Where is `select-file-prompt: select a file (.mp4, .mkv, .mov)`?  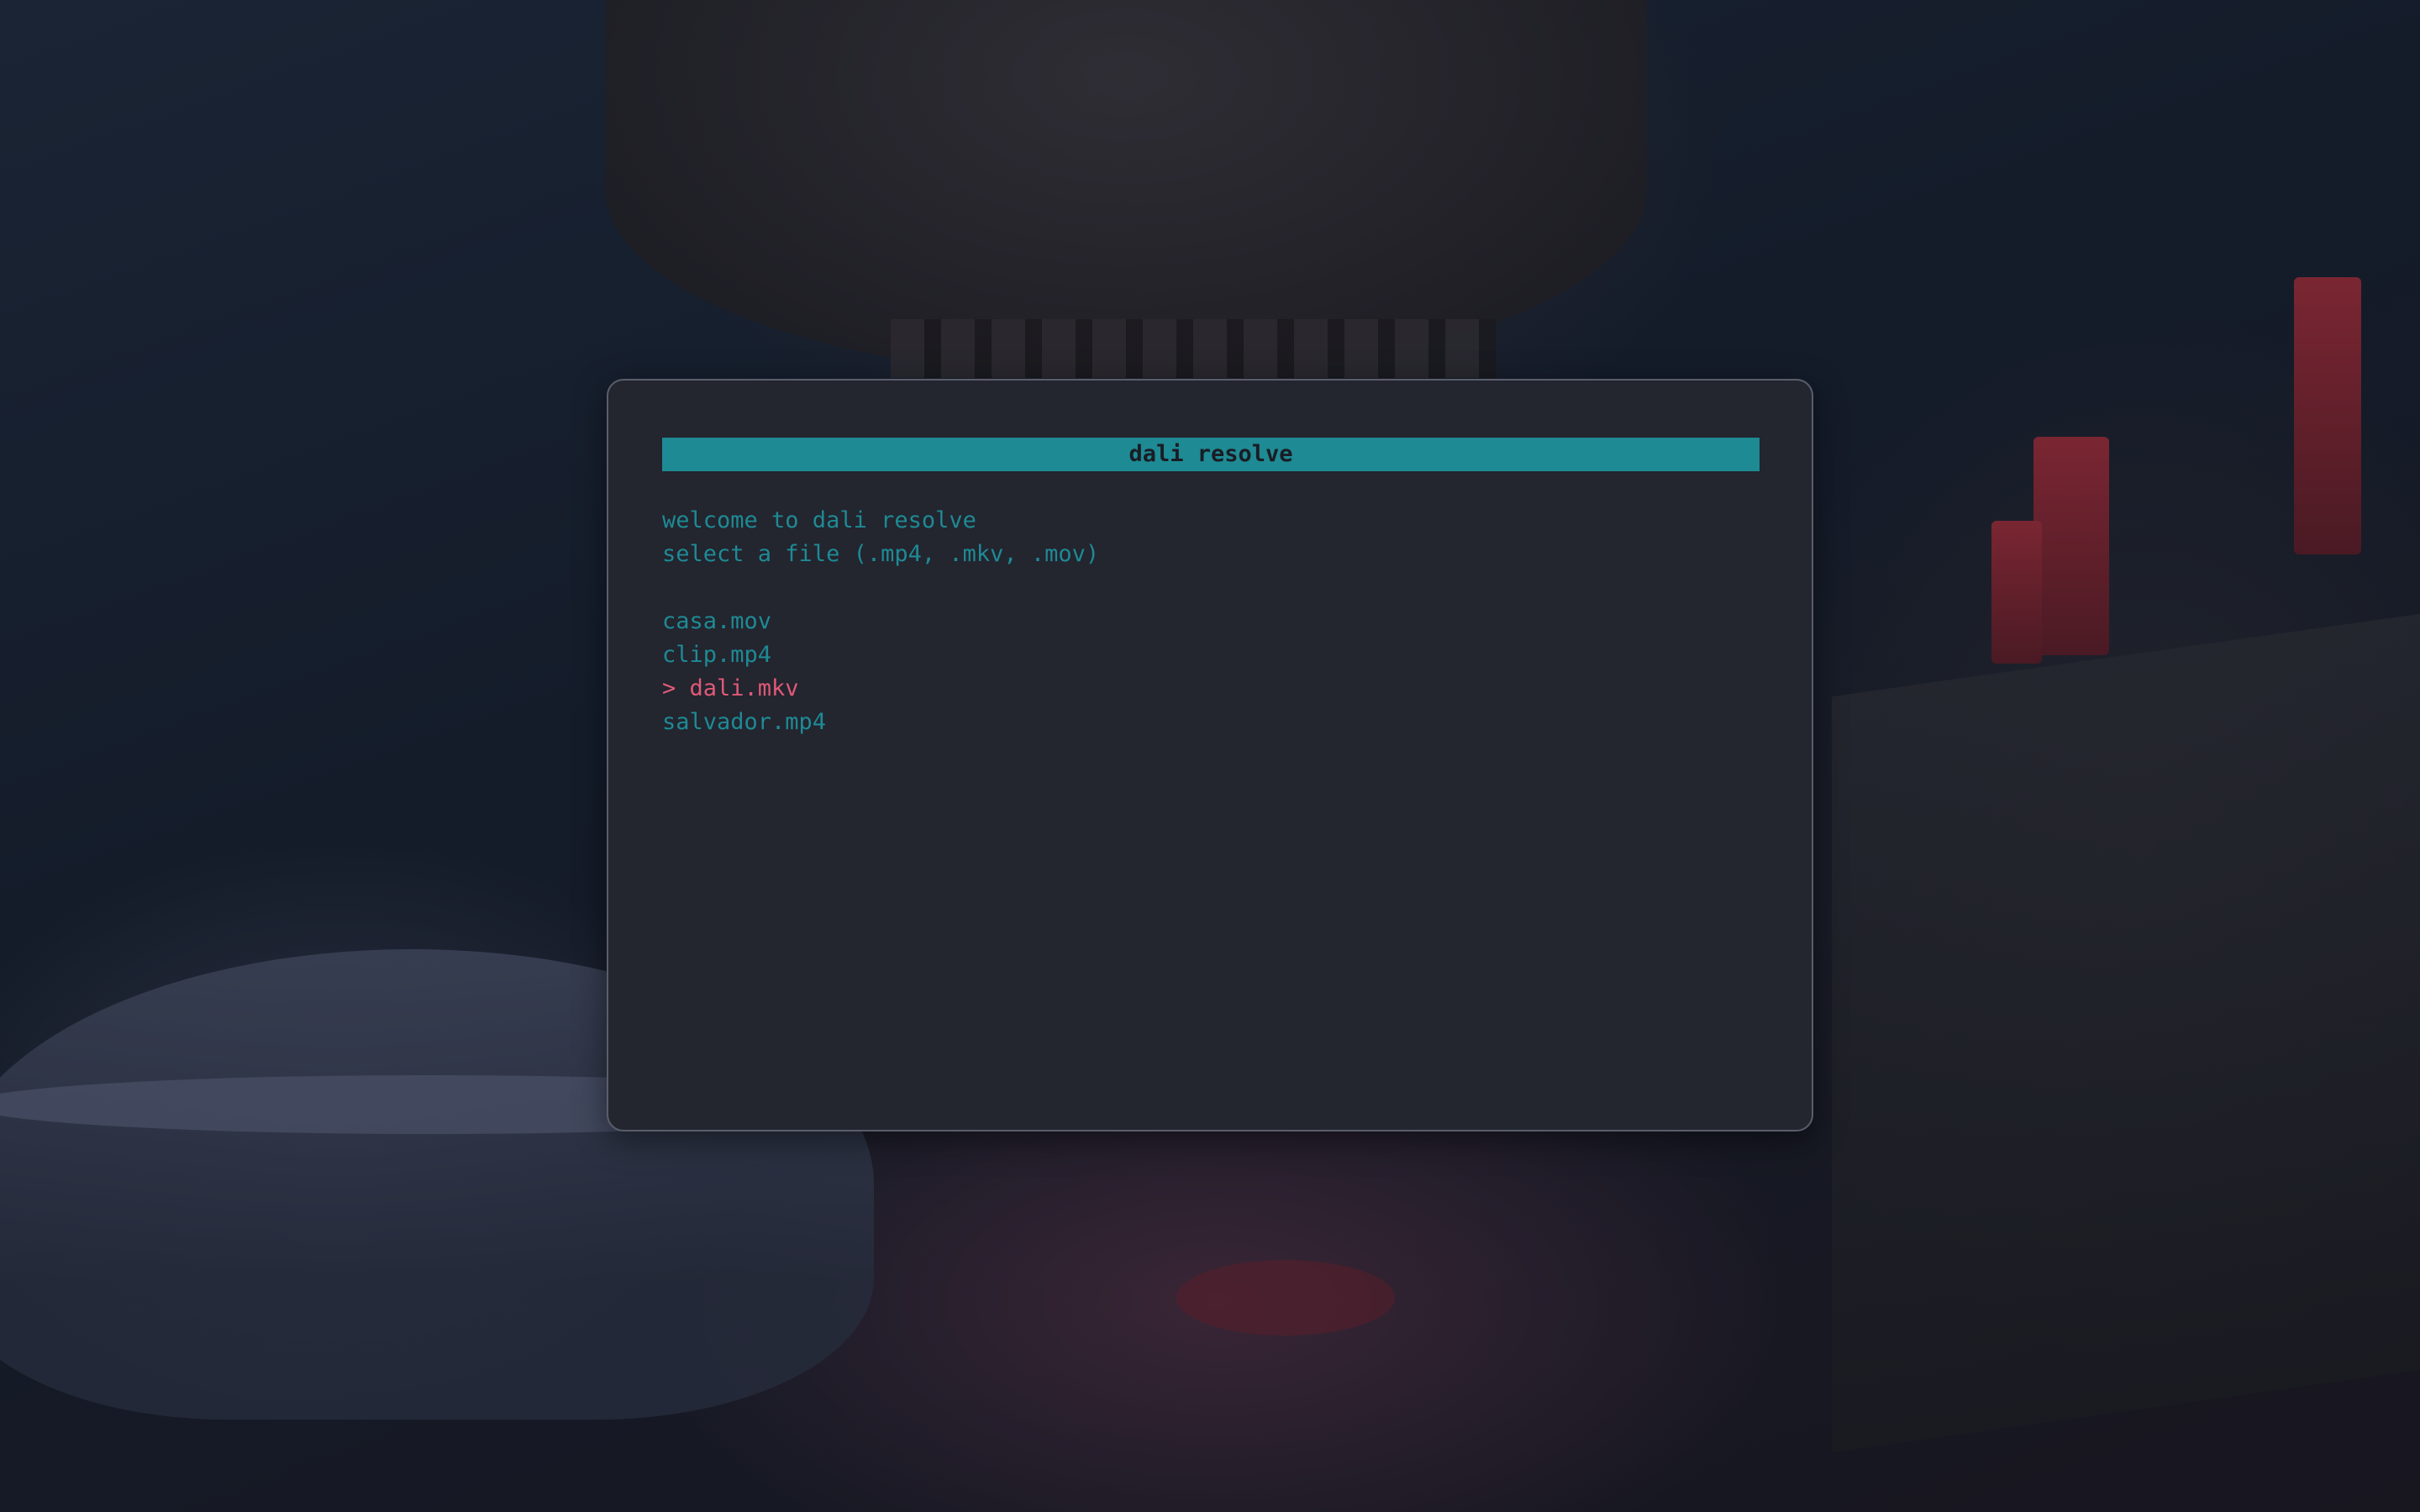
select-file-prompt: select a file (.mp4, .mkv, .mov) is located at coordinates (881, 554).